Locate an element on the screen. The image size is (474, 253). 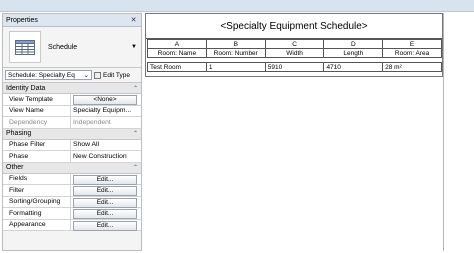
column-letter-row: ABCDE is located at coordinates (294, 44).